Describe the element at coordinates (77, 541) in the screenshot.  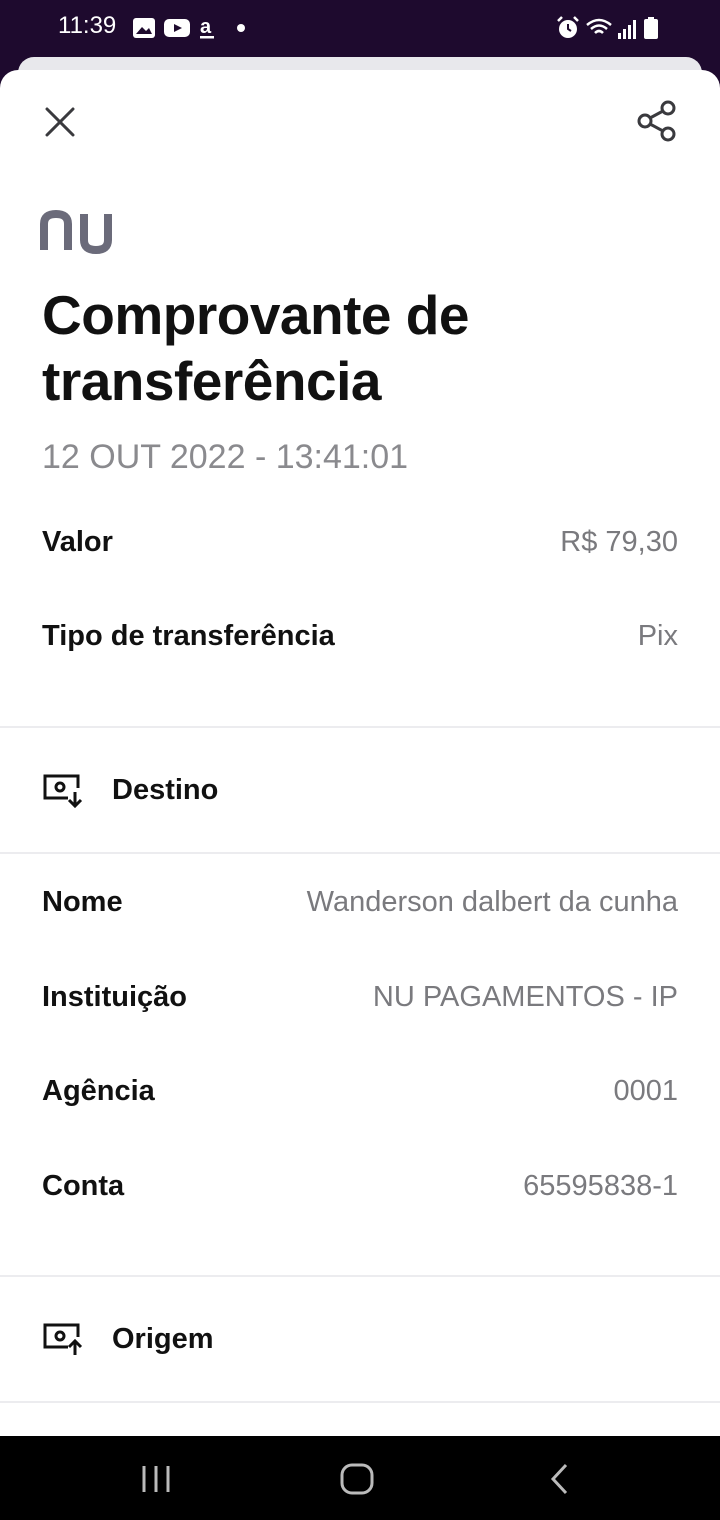
I see `row-label: Valor` at that location.